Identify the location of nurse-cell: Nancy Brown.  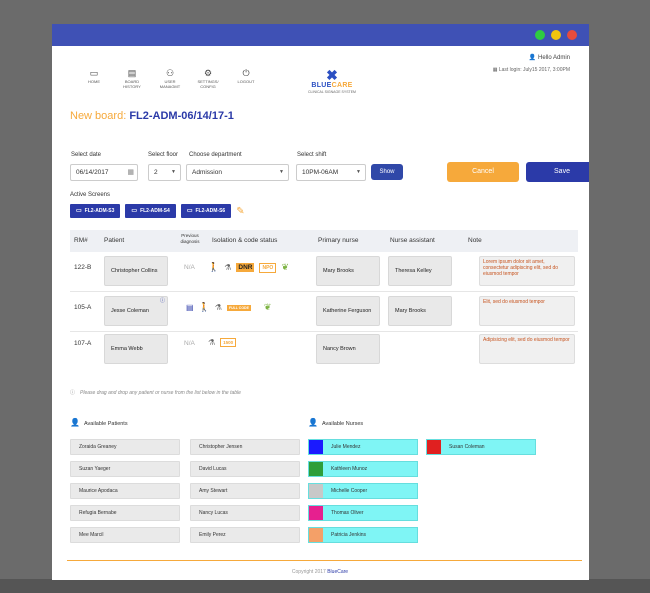
(348, 349).